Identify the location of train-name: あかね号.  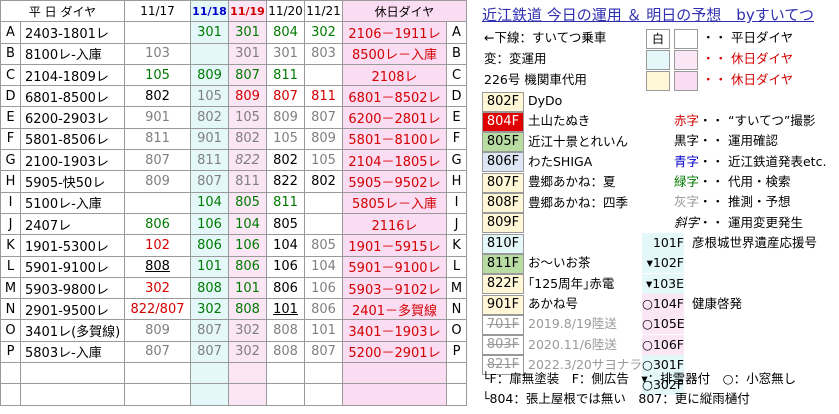
(553, 303).